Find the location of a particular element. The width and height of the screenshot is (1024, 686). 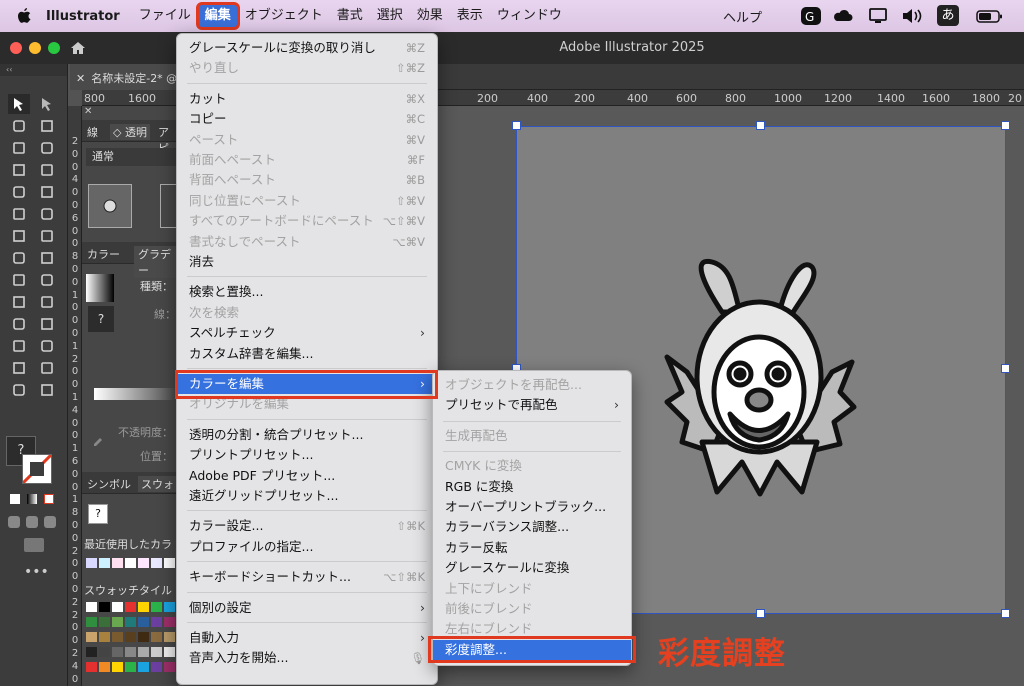

apple-icon is located at coordinates (24, 16).